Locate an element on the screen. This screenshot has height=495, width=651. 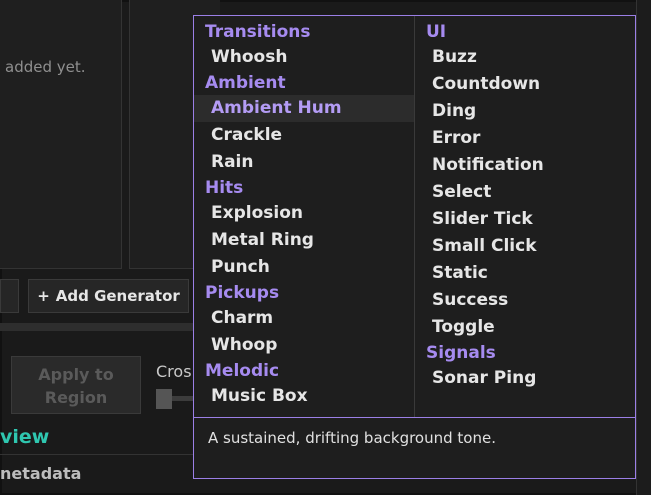
menu-item-explosion: Explosion is located at coordinates (304, 213).